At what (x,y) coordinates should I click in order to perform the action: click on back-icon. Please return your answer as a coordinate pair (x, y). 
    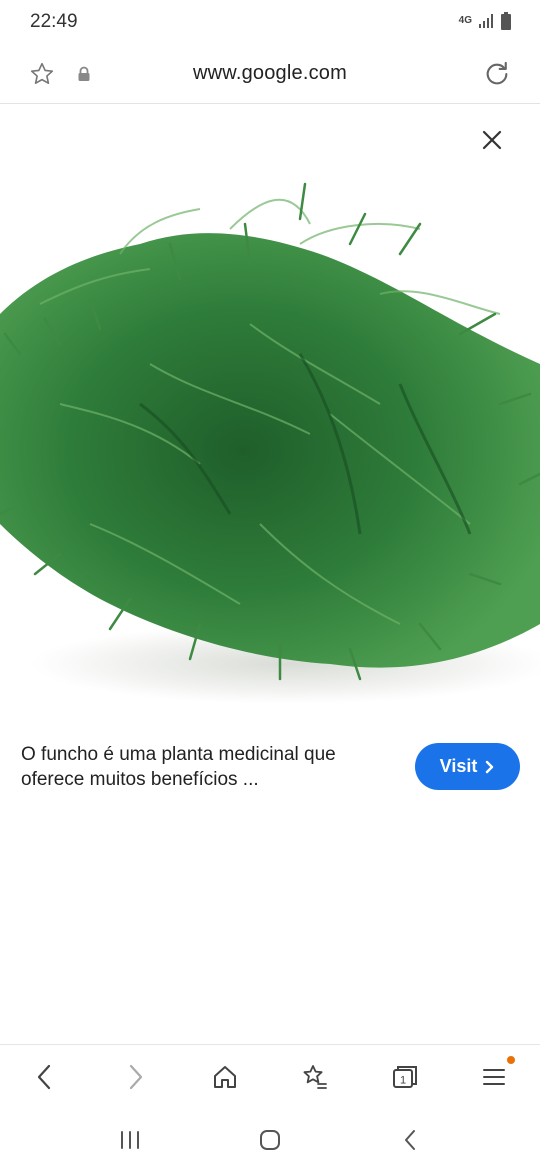
    Looking at the image, I should click on (44, 1077).